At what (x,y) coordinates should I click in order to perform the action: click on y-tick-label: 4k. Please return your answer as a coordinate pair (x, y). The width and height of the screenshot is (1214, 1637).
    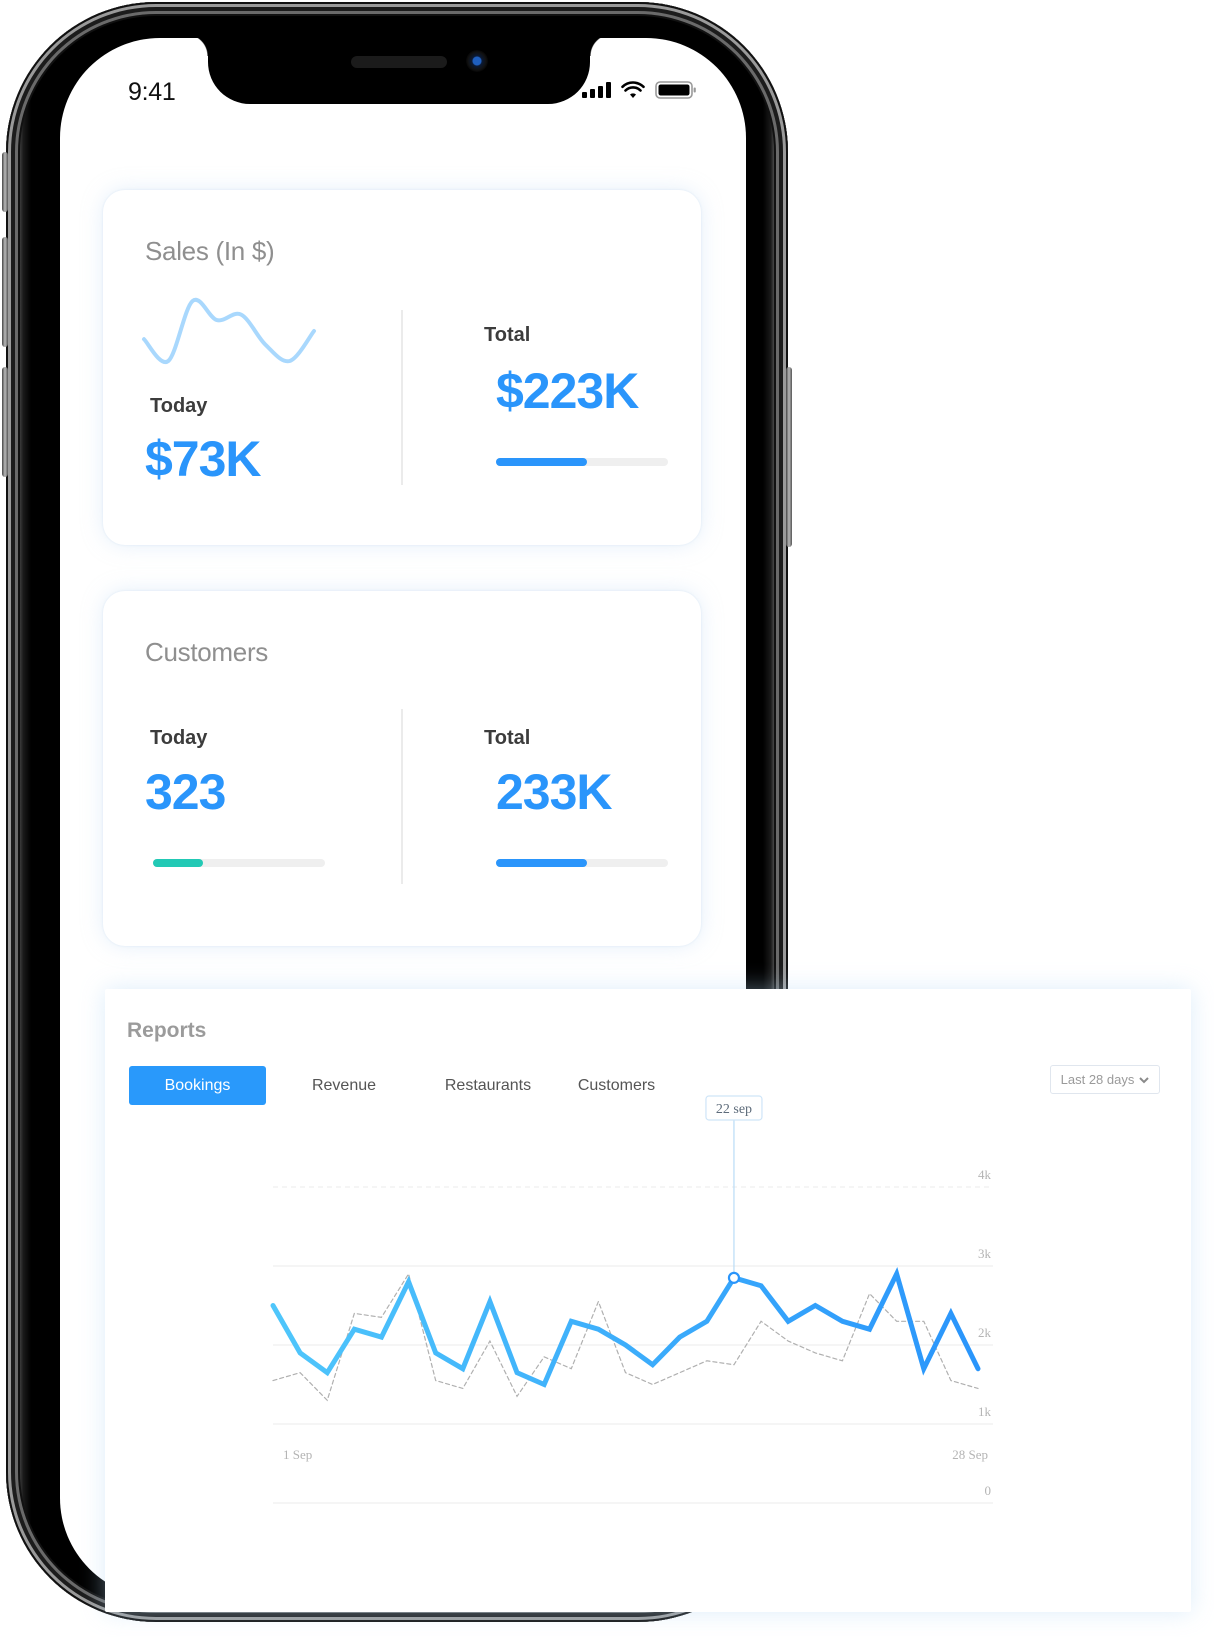
    Looking at the image, I should click on (985, 1174).